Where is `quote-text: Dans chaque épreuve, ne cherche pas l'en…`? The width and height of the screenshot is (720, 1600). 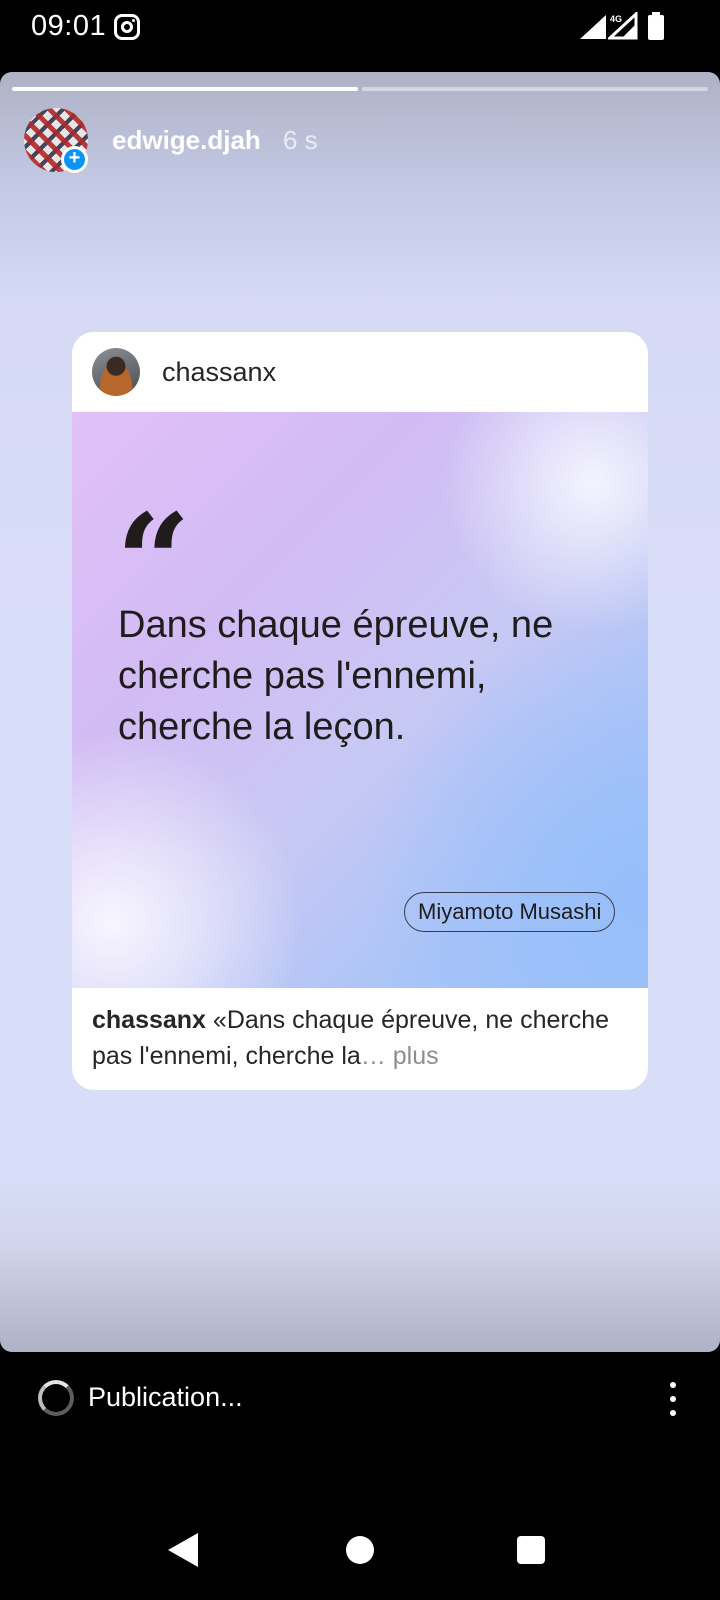
quote-text: Dans chaque épreuve, ne cherche pas l'en… is located at coordinates (368, 676).